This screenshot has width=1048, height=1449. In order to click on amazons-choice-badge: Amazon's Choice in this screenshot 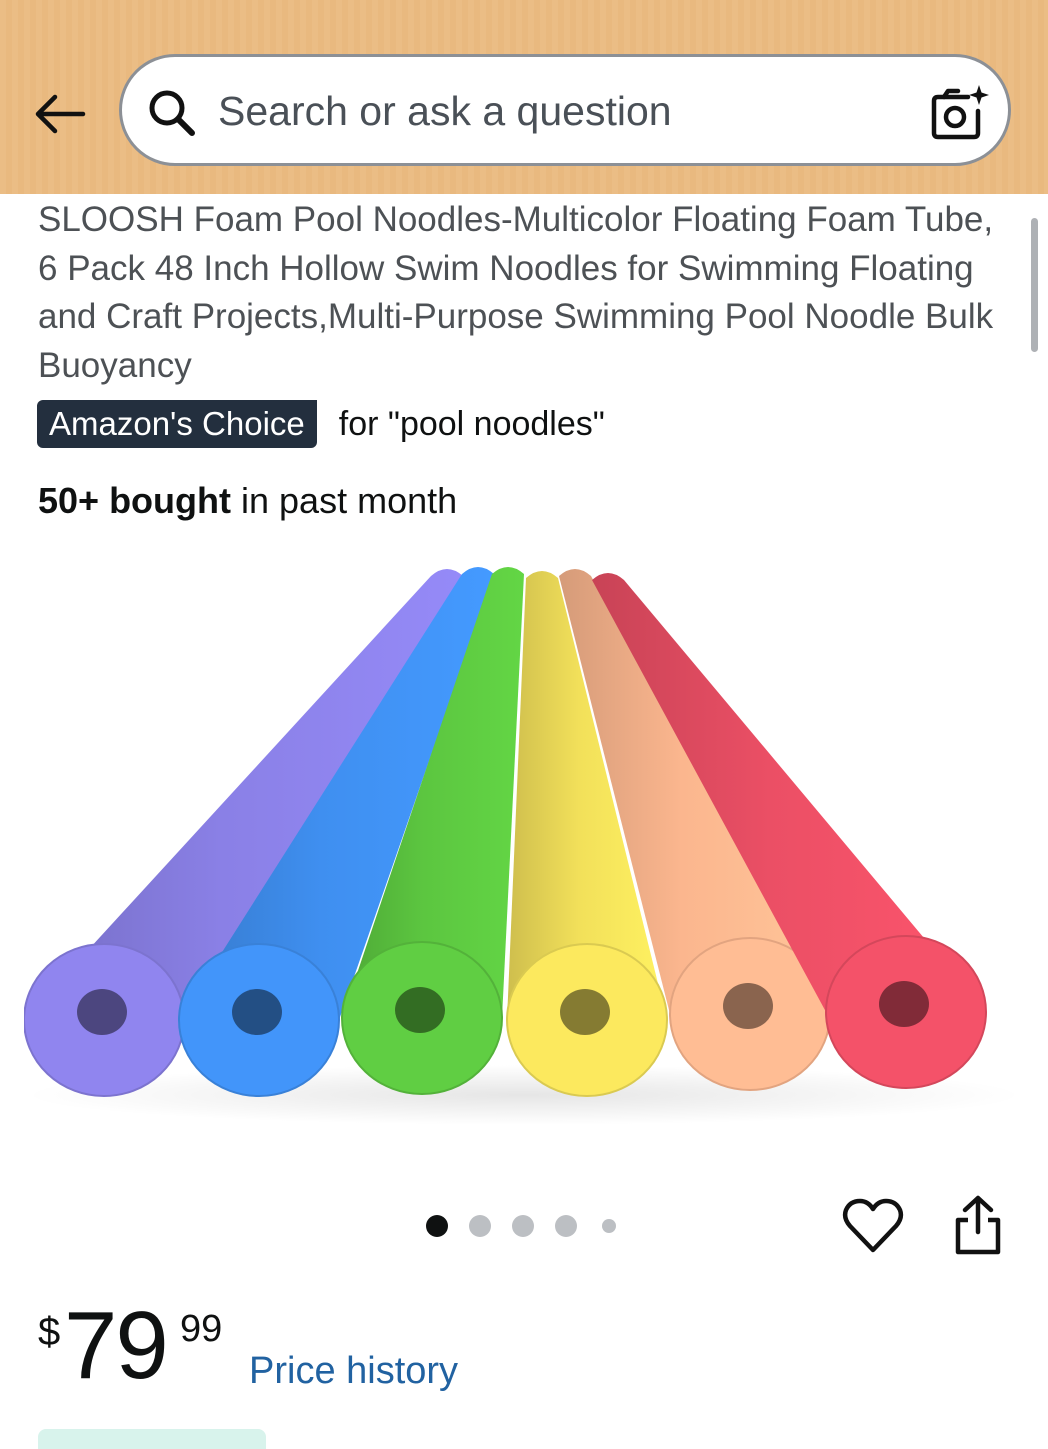, I will do `click(177, 424)`.